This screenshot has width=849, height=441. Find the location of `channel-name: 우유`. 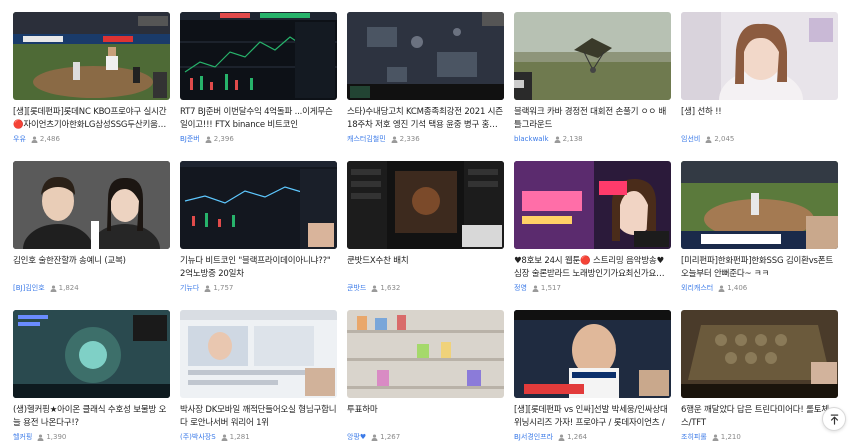

channel-name: 우유 is located at coordinates (19, 139).